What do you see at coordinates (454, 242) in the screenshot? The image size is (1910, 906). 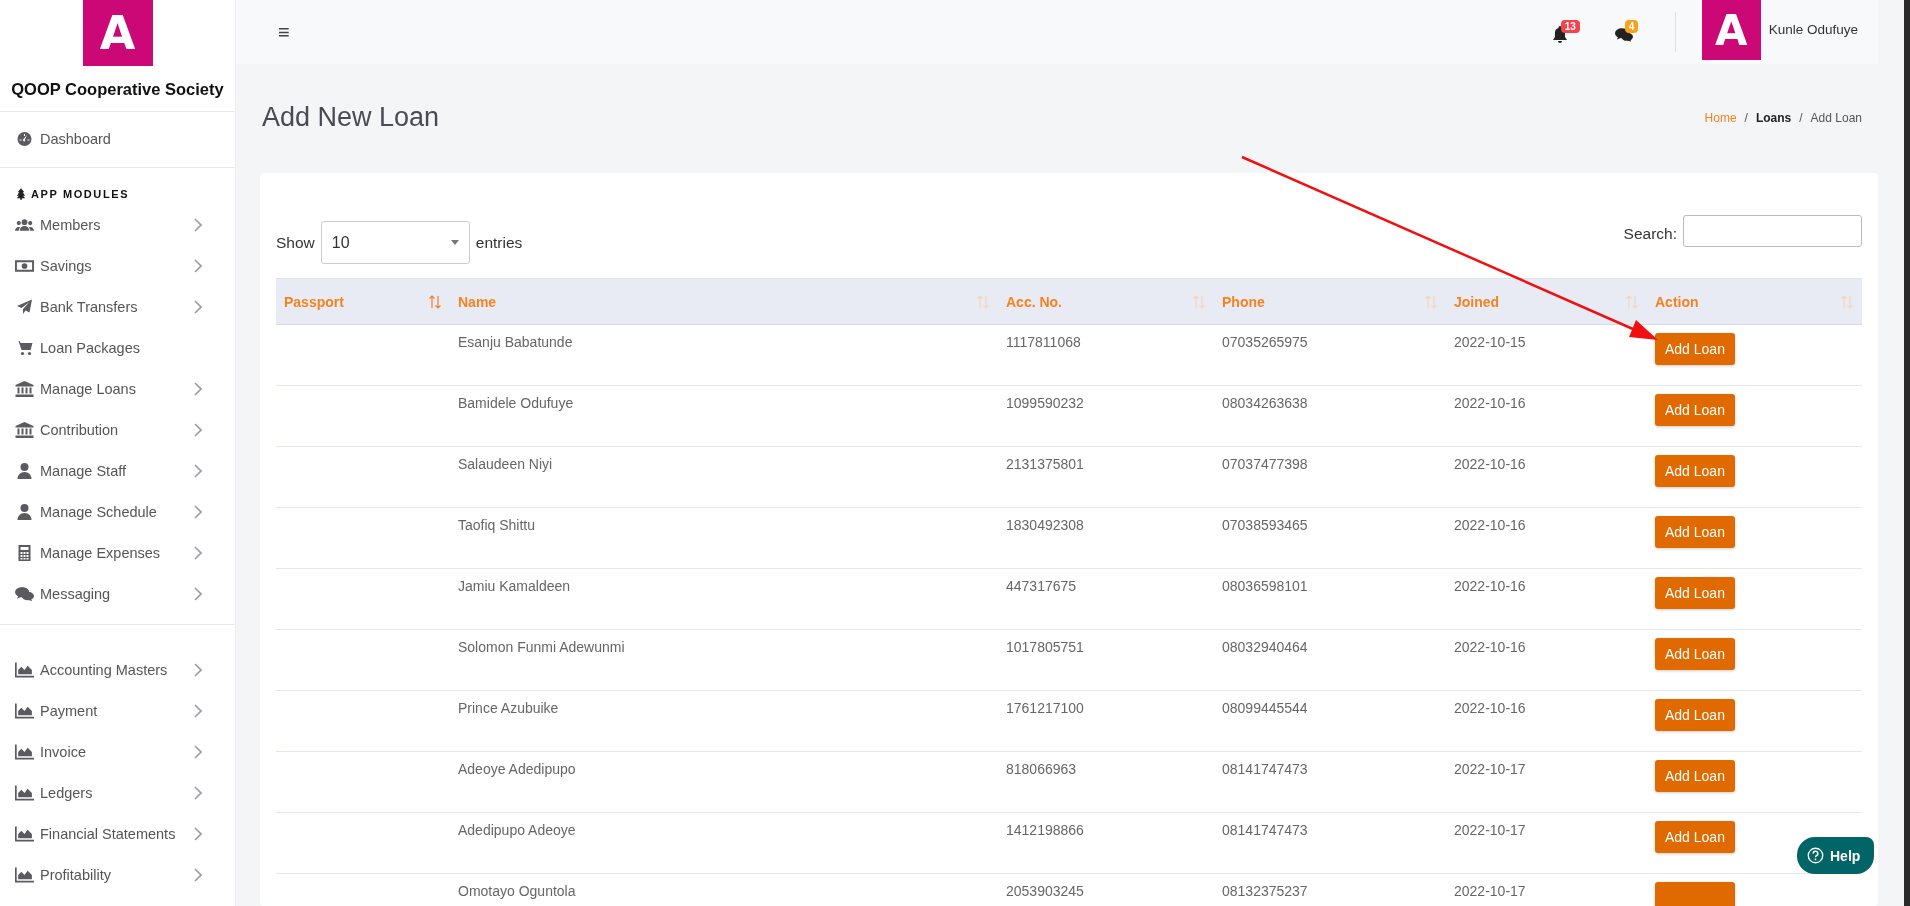 I see `caret-down-icon` at bounding box center [454, 242].